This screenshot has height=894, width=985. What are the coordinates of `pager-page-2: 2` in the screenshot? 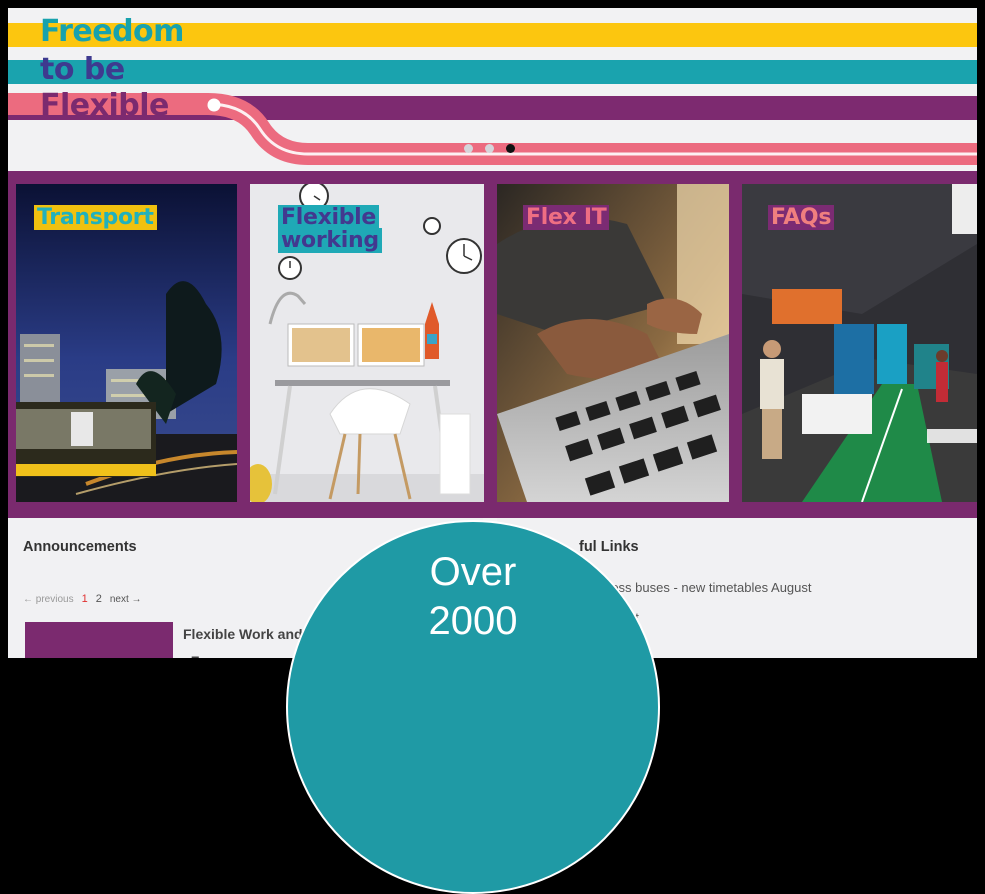 It's located at (99, 599).